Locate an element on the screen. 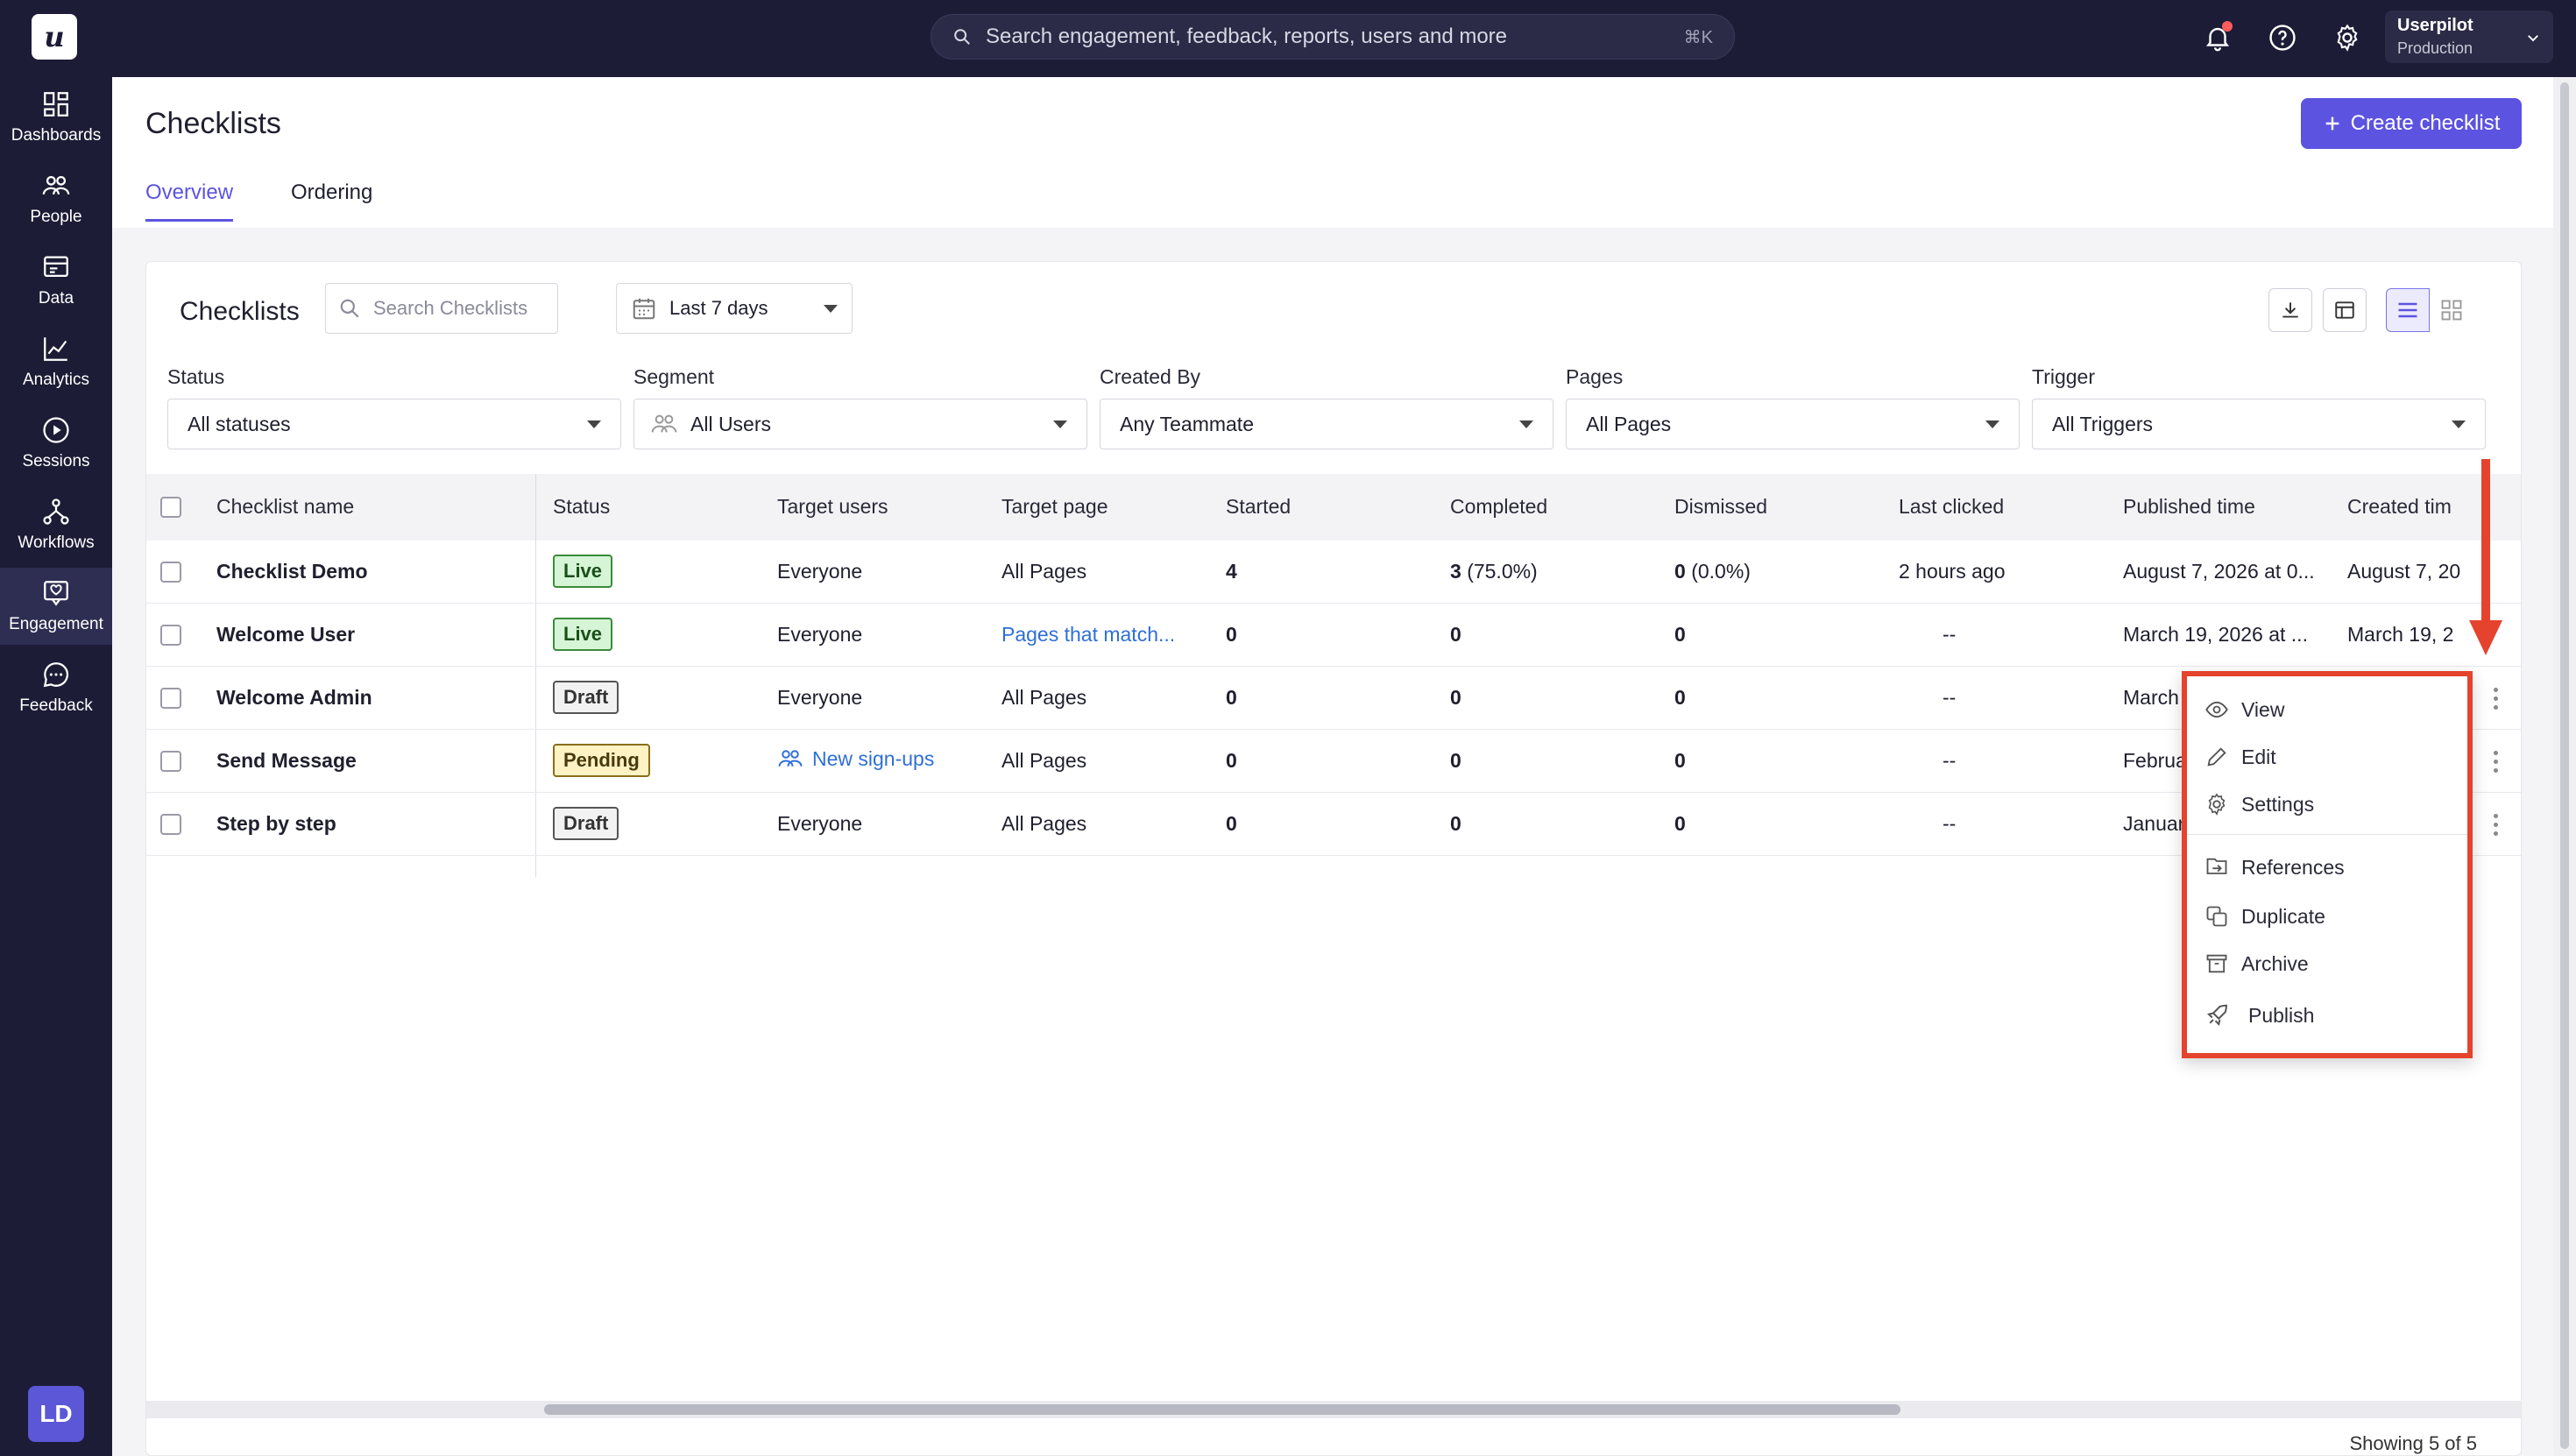 The image size is (2576, 1456). trigger-filter-select: All Triggers is located at coordinates (2259, 424).